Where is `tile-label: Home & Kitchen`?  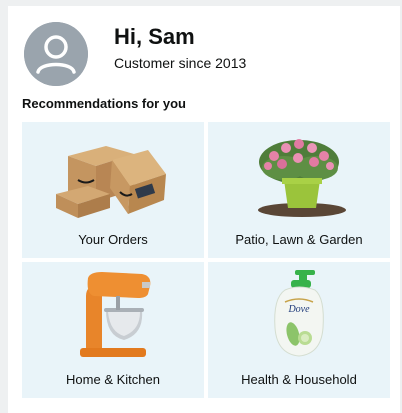 tile-label: Home & Kitchen is located at coordinates (113, 379).